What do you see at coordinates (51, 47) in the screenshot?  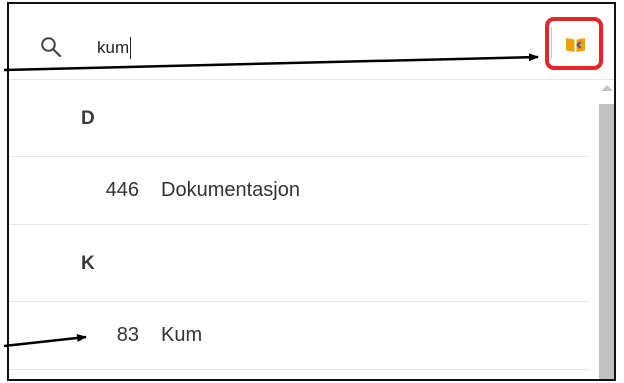 I see `search-icon` at bounding box center [51, 47].